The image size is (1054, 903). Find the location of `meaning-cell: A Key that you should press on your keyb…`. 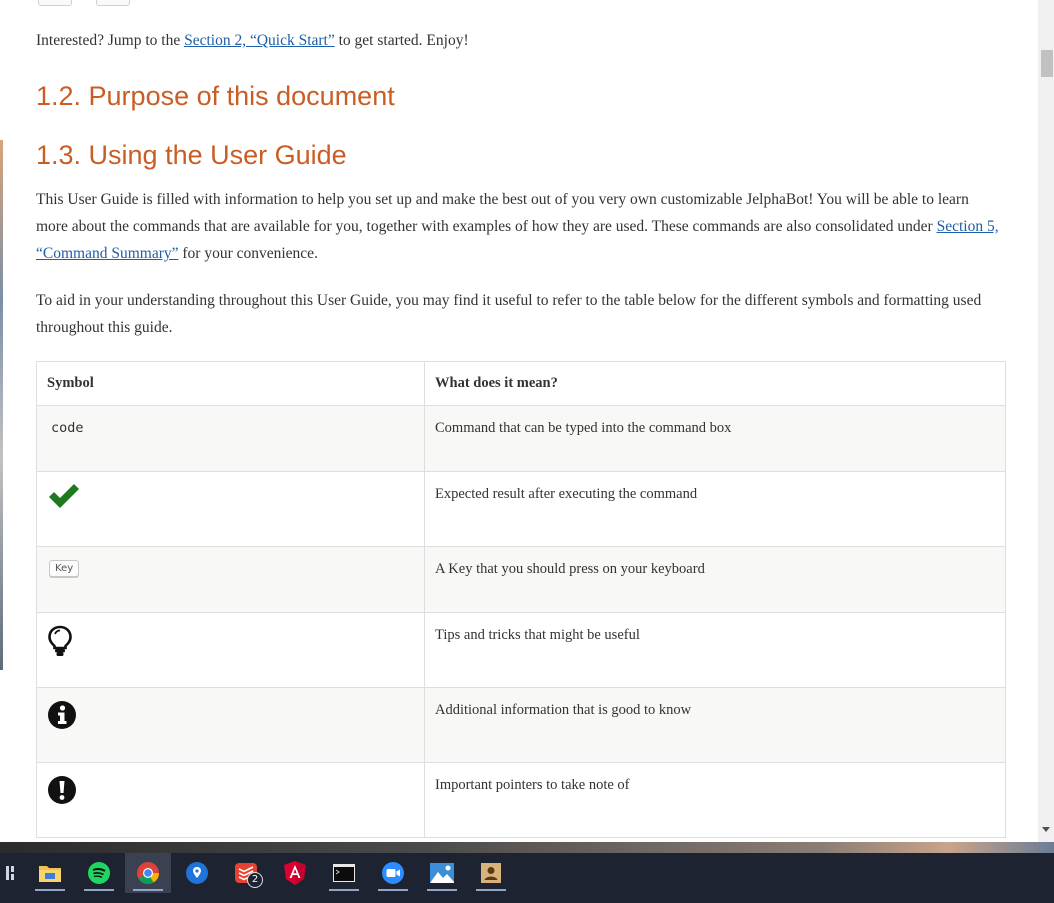

meaning-cell: A Key that you should press on your keyb… is located at coordinates (715, 579).